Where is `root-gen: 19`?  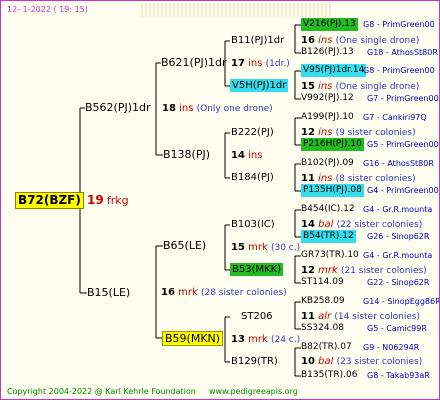 root-gen: 19 is located at coordinates (95, 200).